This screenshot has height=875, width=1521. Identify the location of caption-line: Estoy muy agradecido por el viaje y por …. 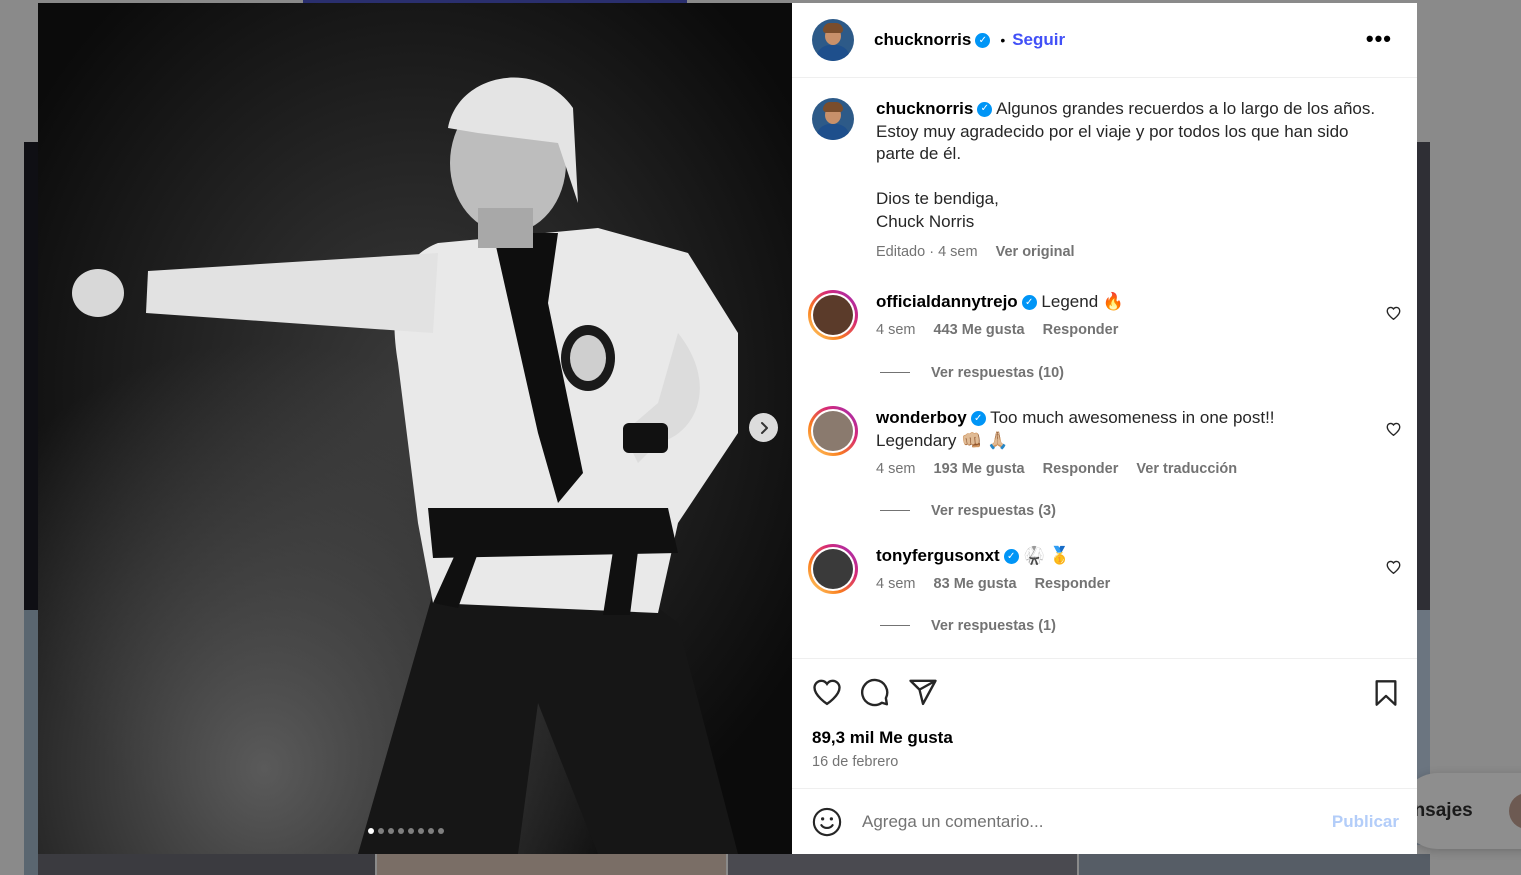
(1112, 142).